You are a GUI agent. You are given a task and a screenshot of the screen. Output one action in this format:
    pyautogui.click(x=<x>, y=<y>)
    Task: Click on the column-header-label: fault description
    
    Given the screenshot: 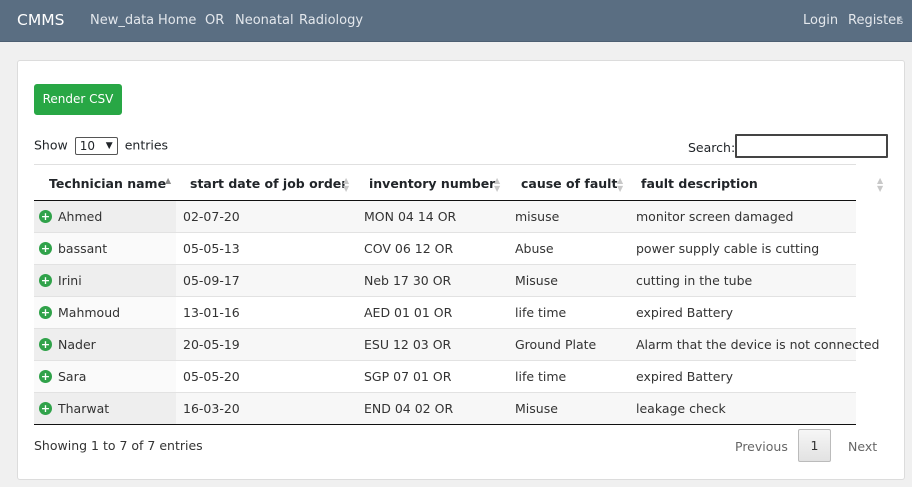 What is the action you would take?
    pyautogui.click(x=699, y=183)
    